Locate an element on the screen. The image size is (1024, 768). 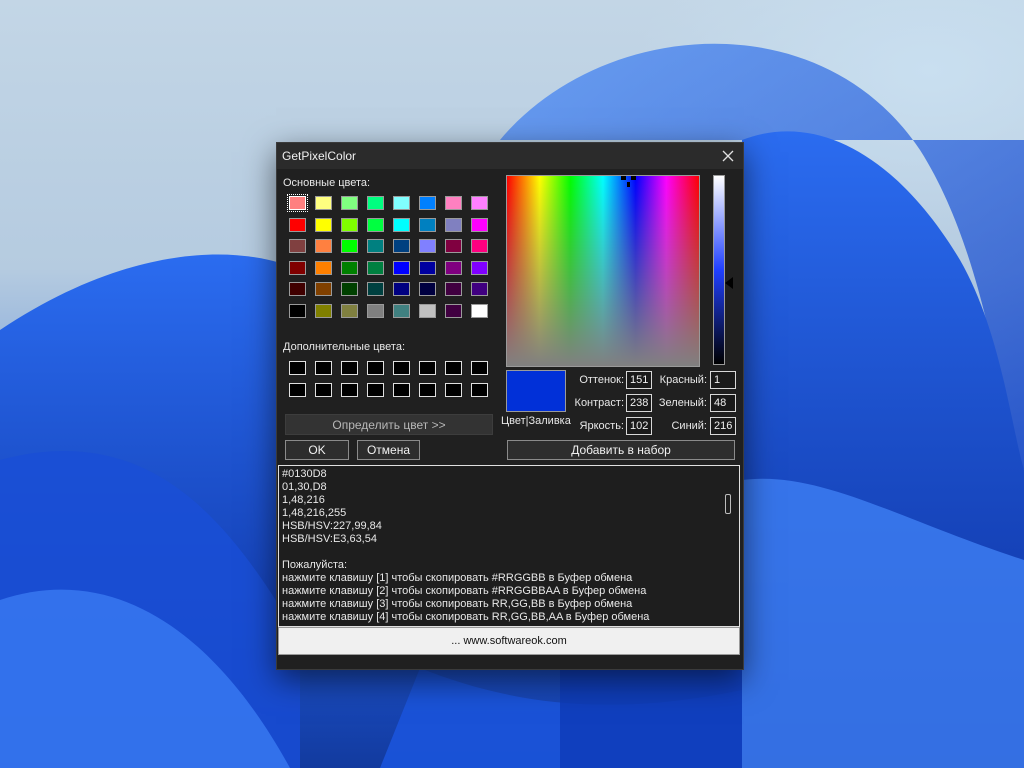
title-bar: GetPixelColor is located at coordinates (510, 156).